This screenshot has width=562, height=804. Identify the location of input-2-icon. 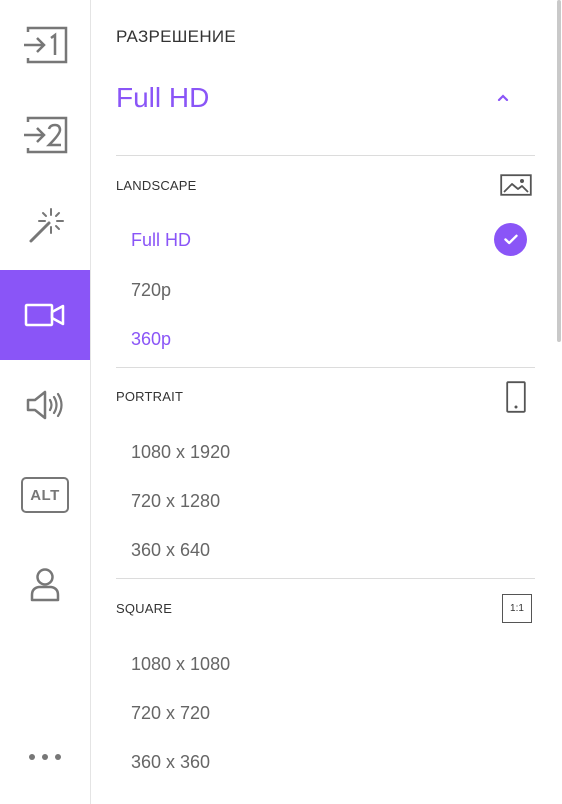
(46, 135).